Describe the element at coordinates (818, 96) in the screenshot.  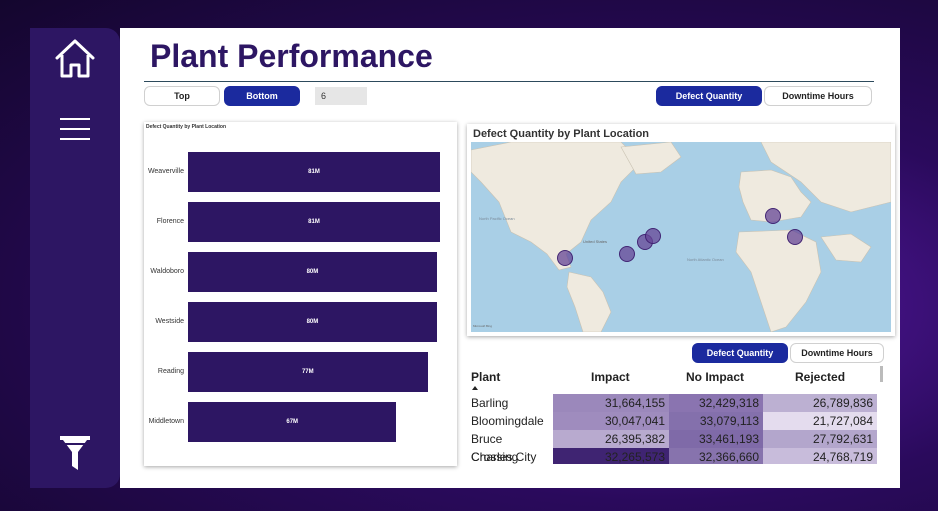
I see `downtime-hours-button: Downtime Hours` at that location.